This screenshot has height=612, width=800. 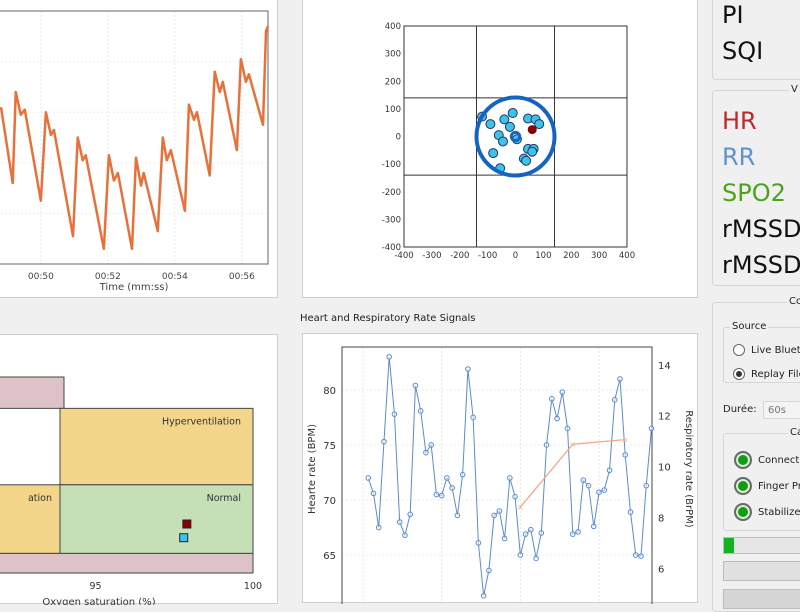 What do you see at coordinates (41, 277) in the screenshot?
I see `x-tick-label: 00:50` at bounding box center [41, 277].